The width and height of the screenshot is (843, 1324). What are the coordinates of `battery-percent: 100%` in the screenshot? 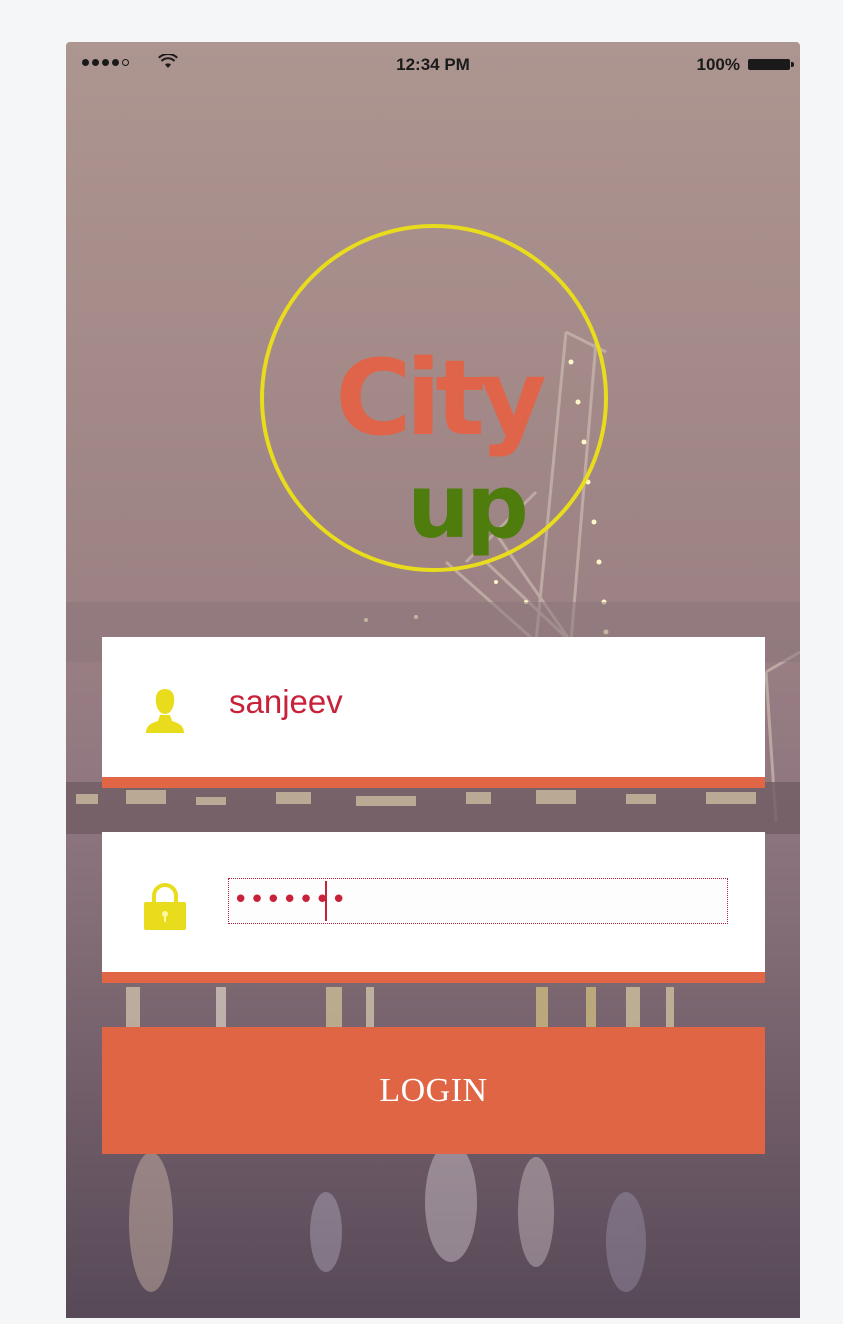 It's located at (718, 64).